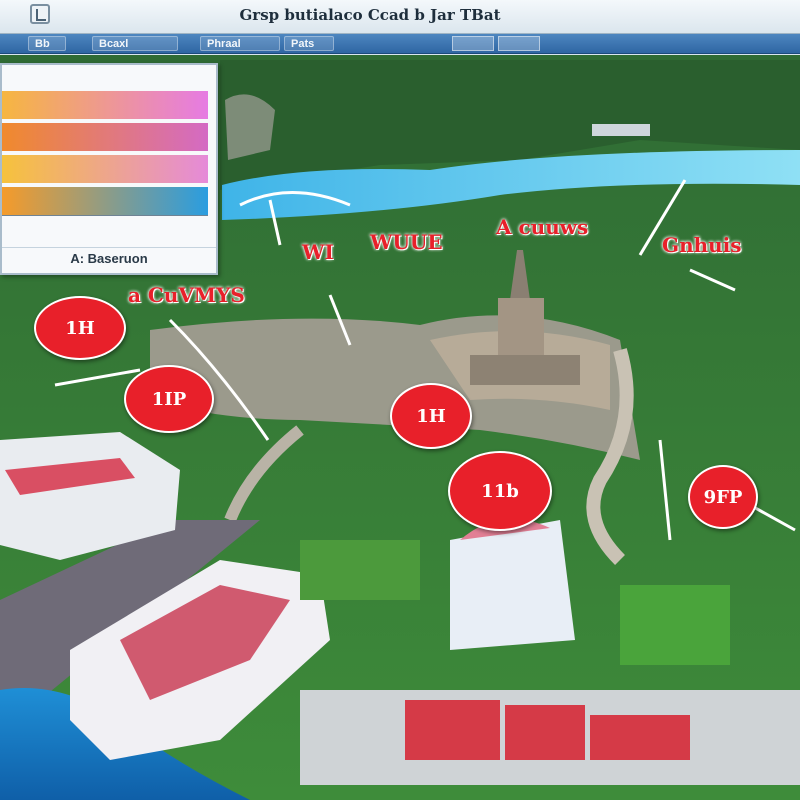 Image resolution: width=800 pixels, height=800 pixels. What do you see at coordinates (473, 43) in the screenshot?
I see `toolbar-button-a` at bounding box center [473, 43].